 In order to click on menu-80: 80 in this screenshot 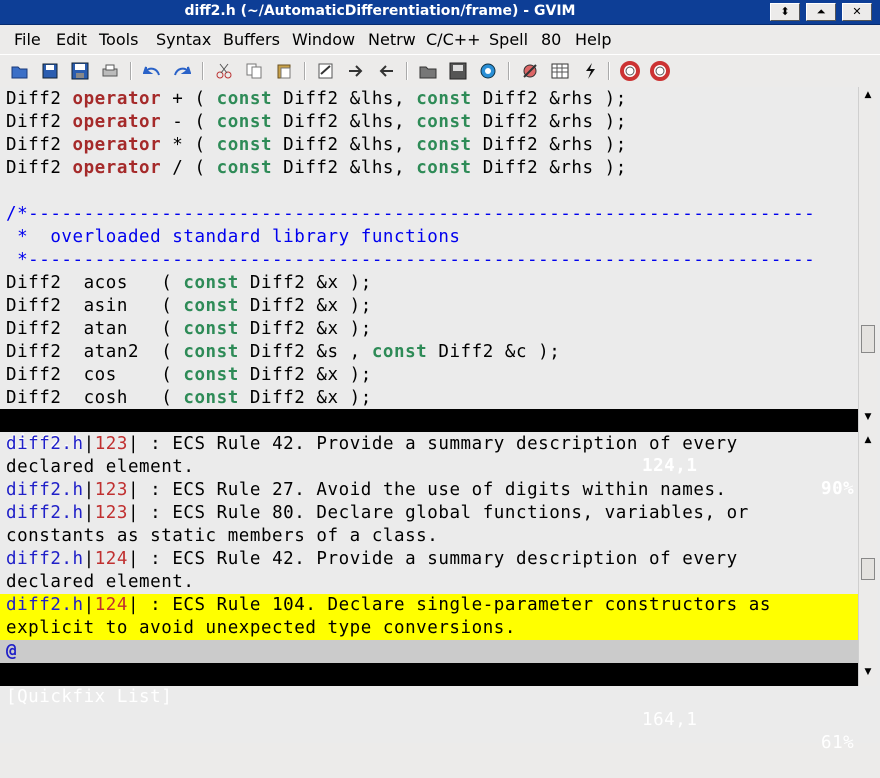, I will do `click(551, 39)`.